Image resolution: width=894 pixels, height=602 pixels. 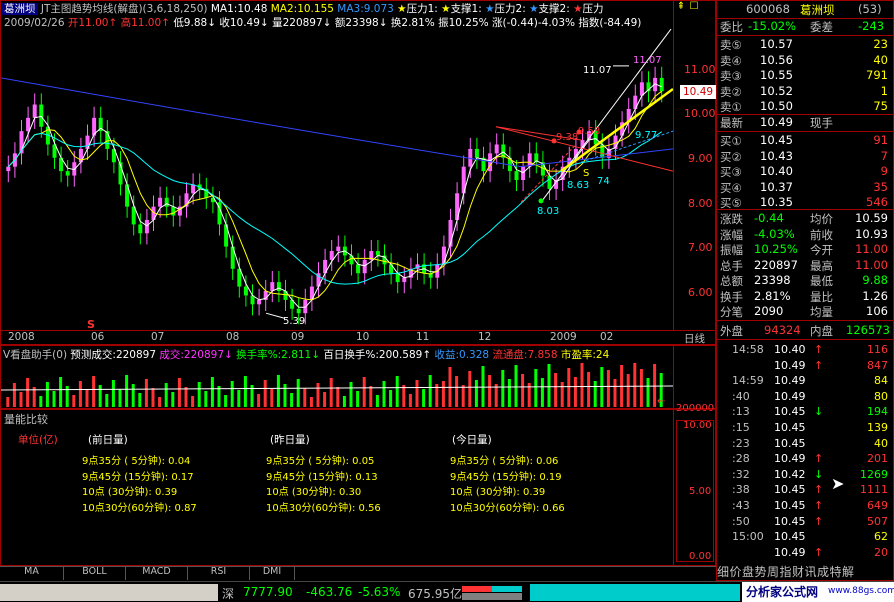 What do you see at coordinates (597, 70) in the screenshot?
I see `high-label: 11.07` at bounding box center [597, 70].